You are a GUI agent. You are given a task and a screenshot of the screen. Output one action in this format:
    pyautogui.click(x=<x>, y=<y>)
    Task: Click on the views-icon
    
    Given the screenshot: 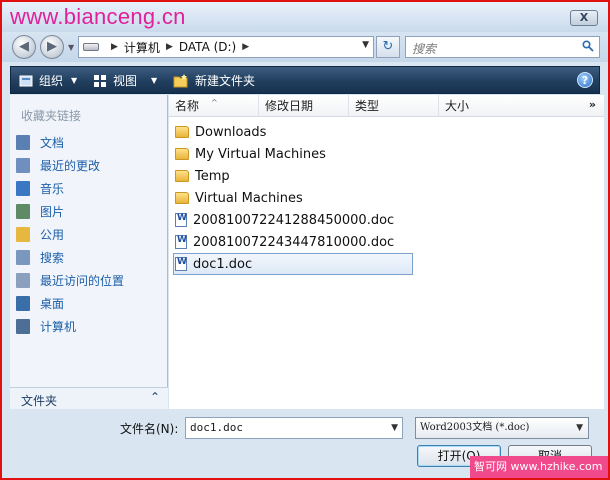 What is the action you would take?
    pyautogui.click(x=100, y=80)
    